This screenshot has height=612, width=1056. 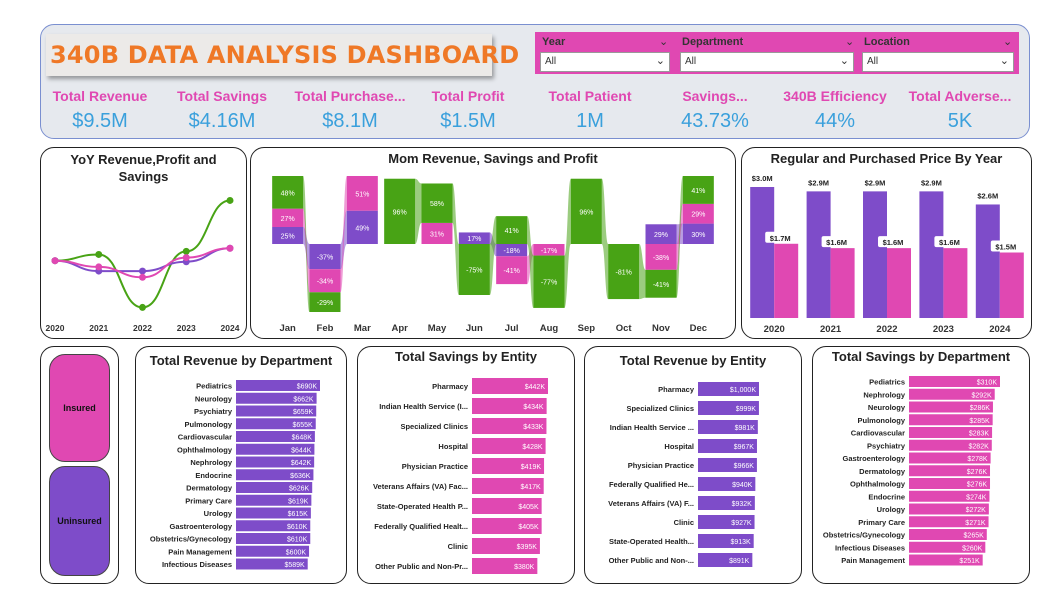 What do you see at coordinates (887, 382) in the screenshot?
I see `hbar-category-label: Pediatrics` at bounding box center [887, 382].